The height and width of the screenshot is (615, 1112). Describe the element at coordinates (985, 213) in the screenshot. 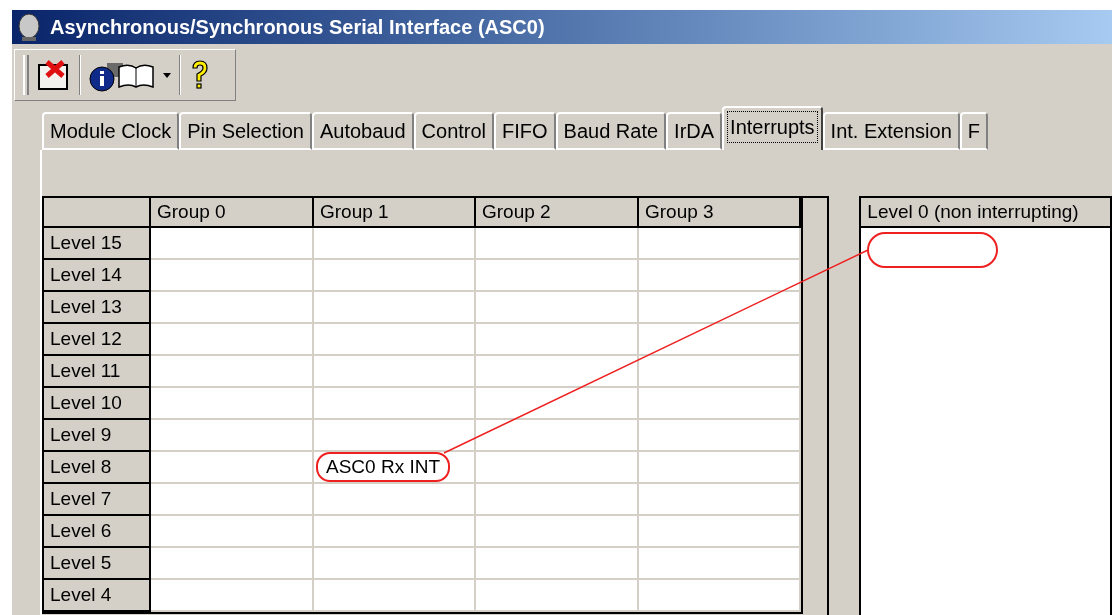

I see `list-header: Level 0 (non interrupting)` at that location.